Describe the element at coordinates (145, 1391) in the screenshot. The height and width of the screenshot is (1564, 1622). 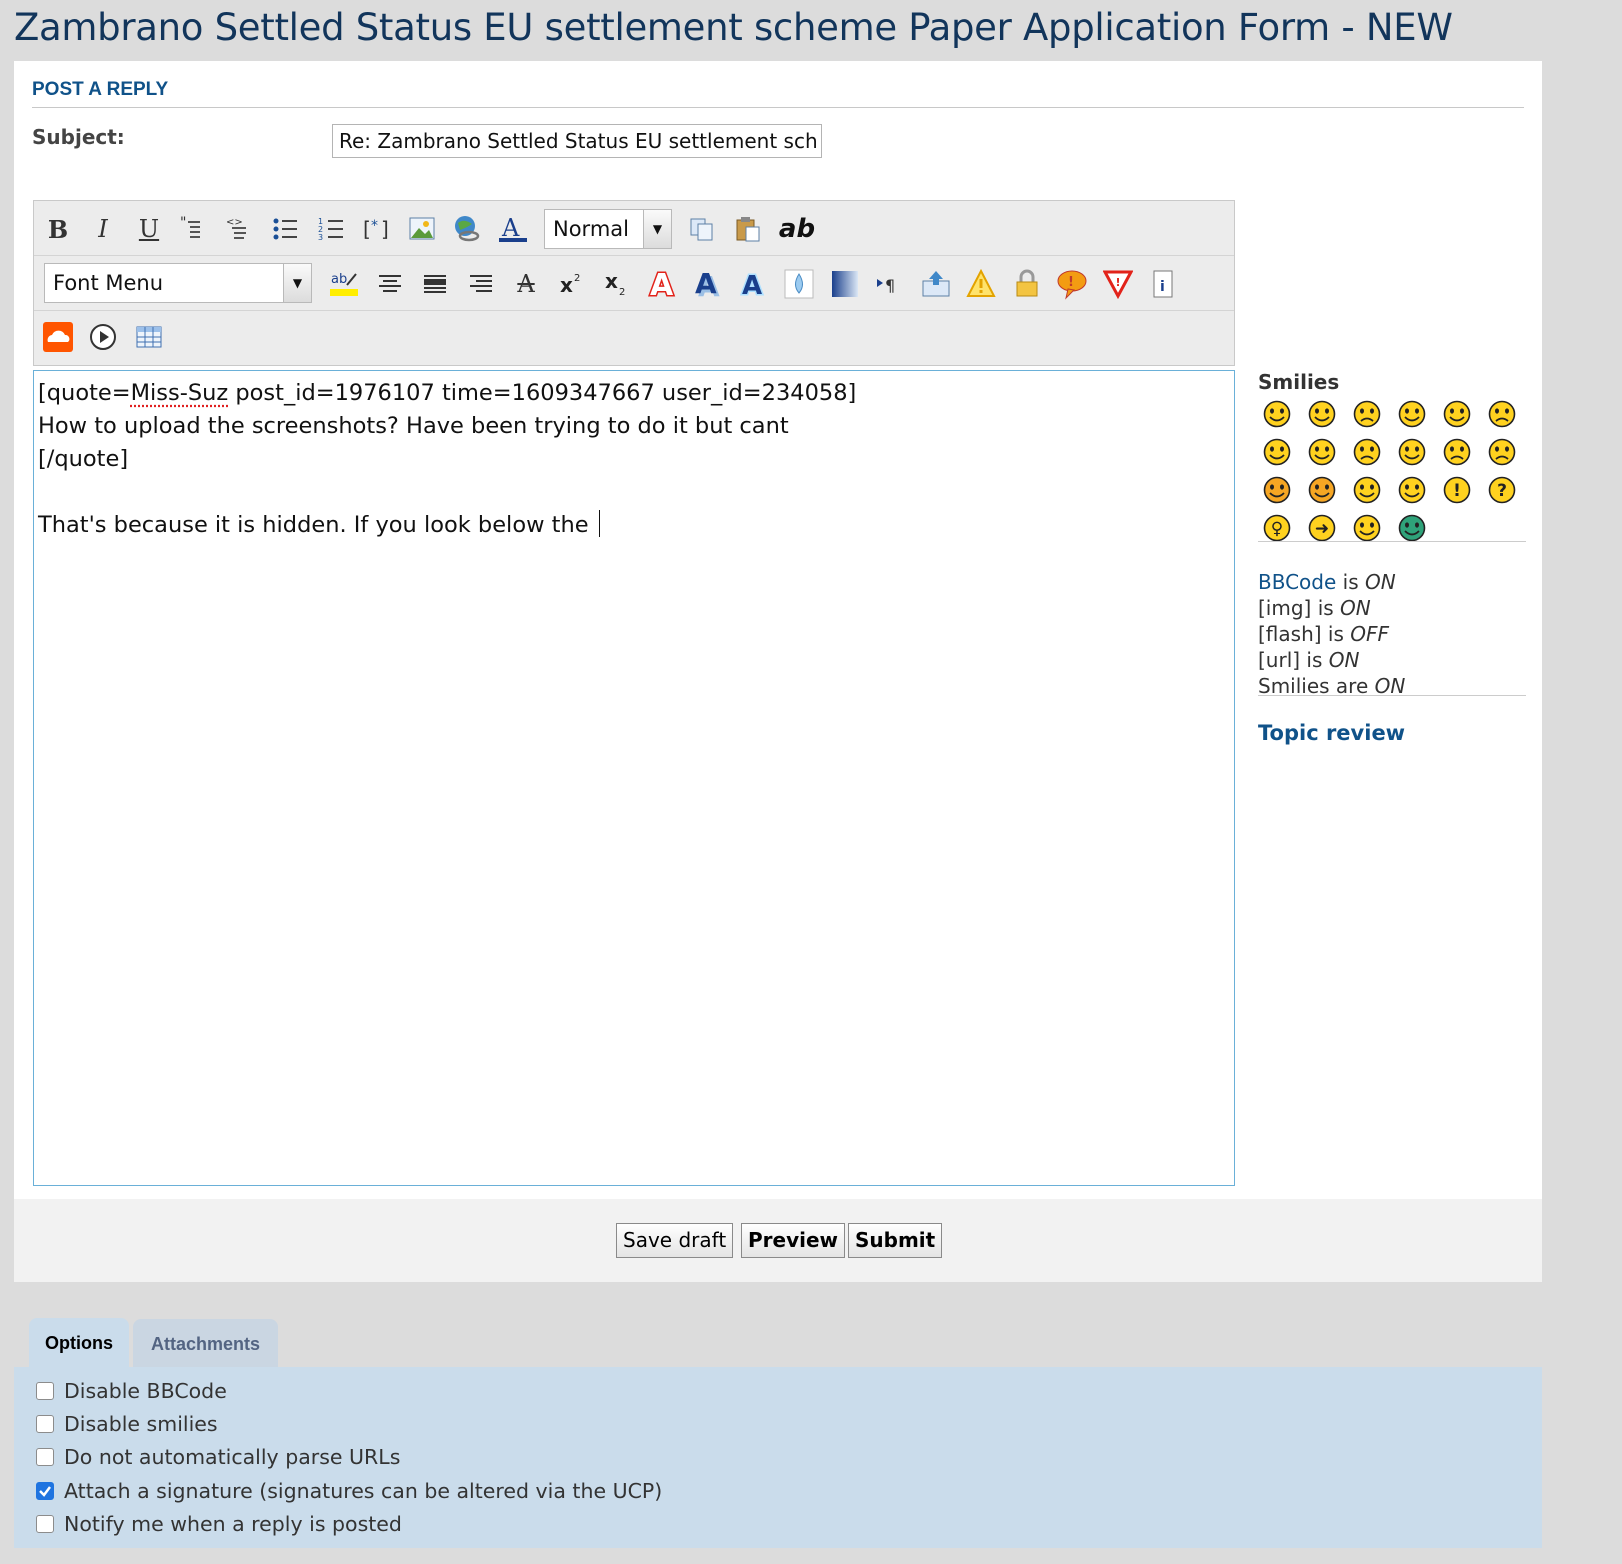
I see `option-label: Disable BBCode` at that location.